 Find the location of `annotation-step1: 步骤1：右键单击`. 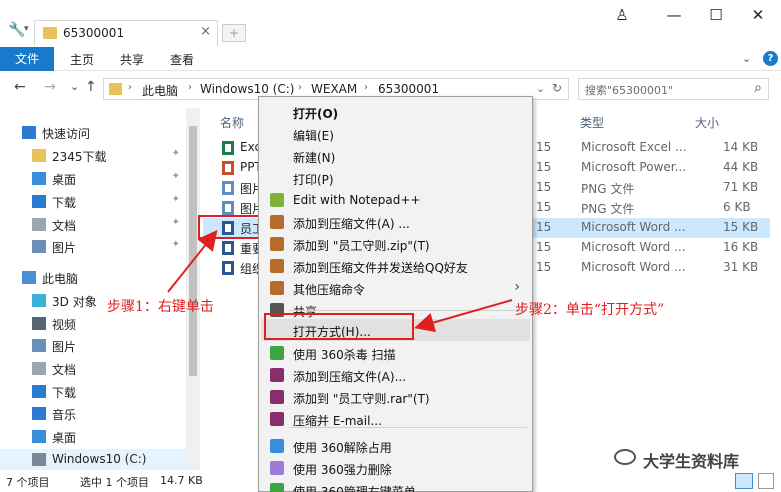

annotation-step1: 步骤1：右键单击 is located at coordinates (160, 307).